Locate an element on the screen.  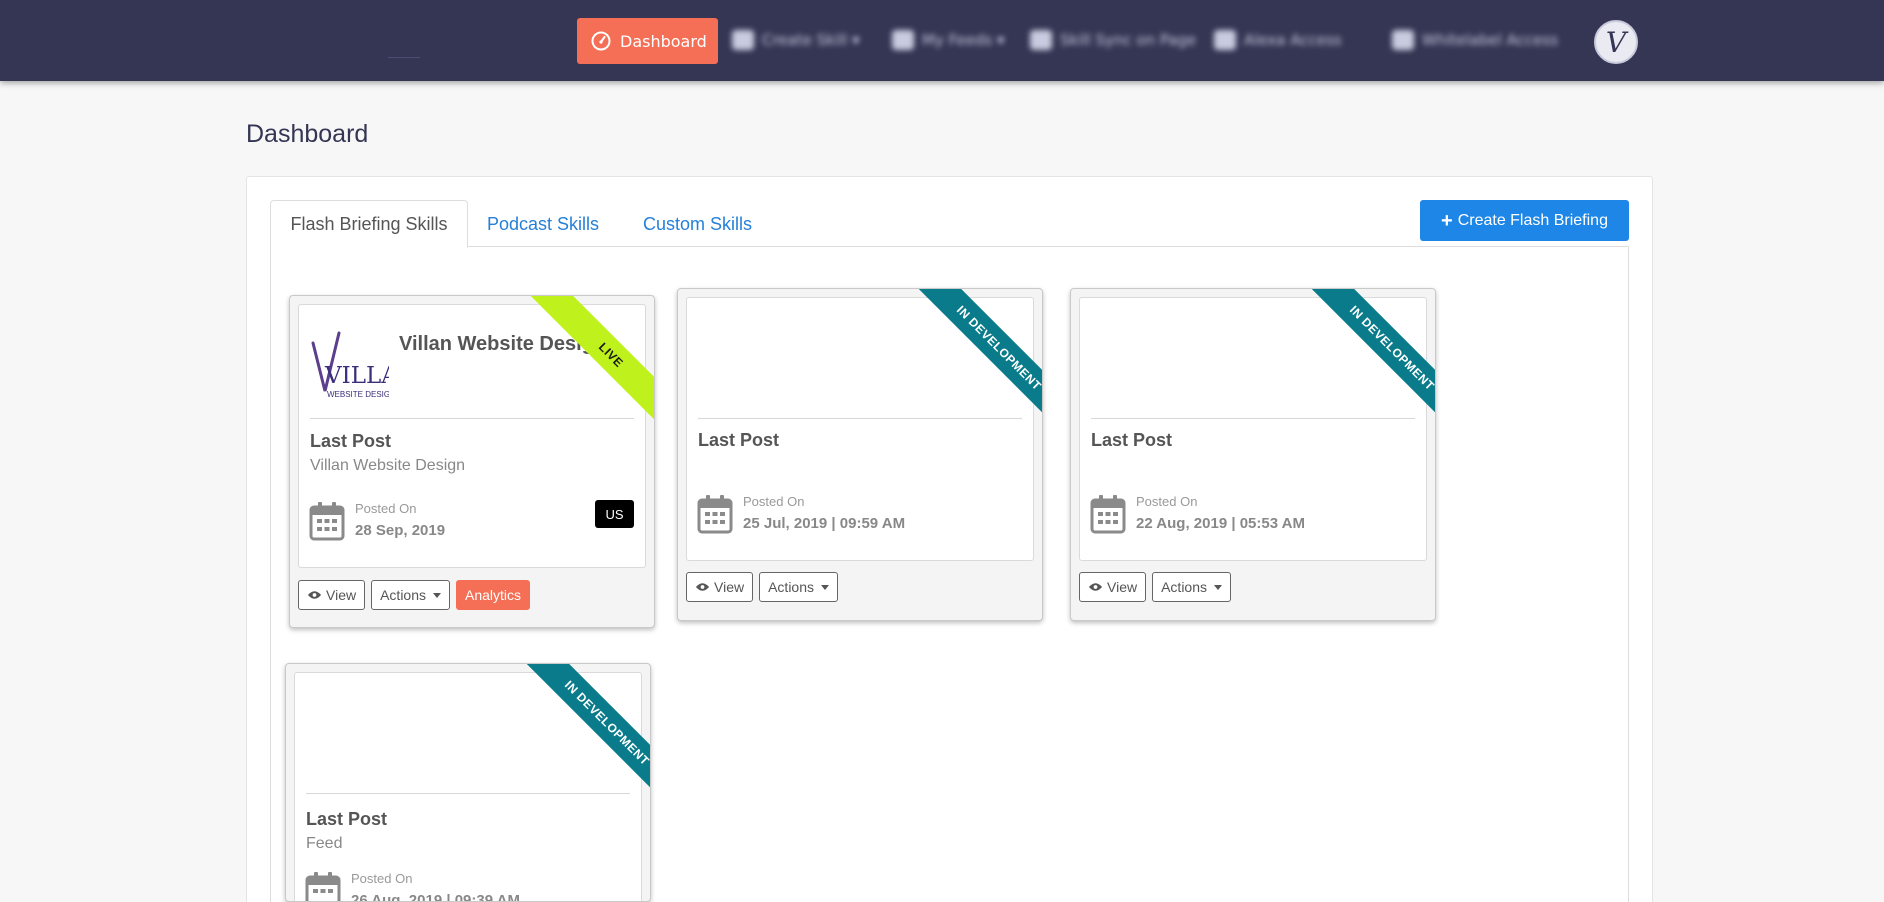
logo-sub-text: WEBSITE DESIGN is located at coordinates (358, 394).